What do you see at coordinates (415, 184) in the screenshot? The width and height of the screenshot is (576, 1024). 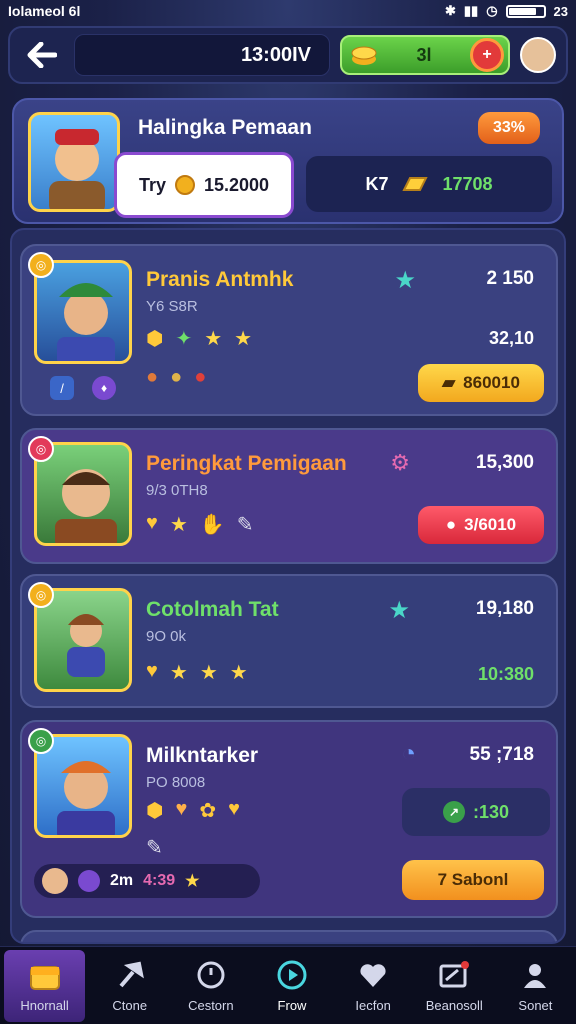 I see `gold-bar-icon` at bounding box center [415, 184].